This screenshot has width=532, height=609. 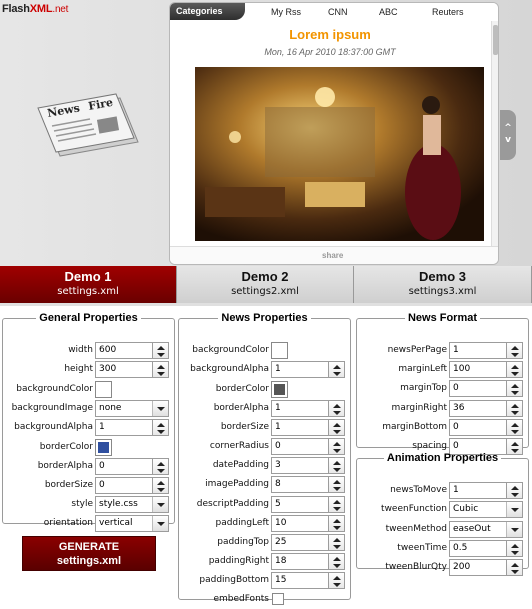 What do you see at coordinates (388, 12) in the screenshot?
I see `tab-abc: ABC` at bounding box center [388, 12].